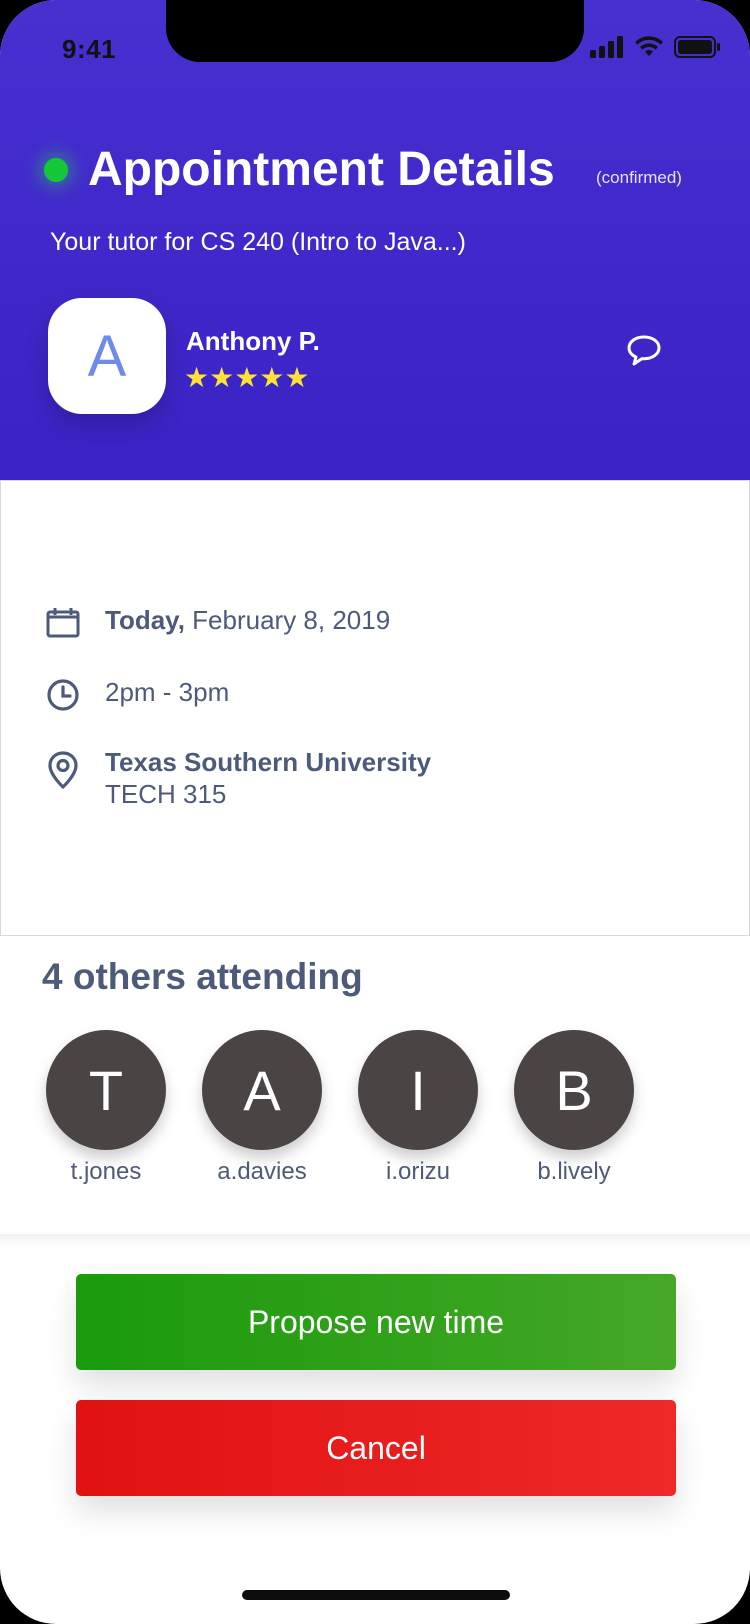 The width and height of the screenshot is (750, 1624). Describe the element at coordinates (639, 177) in the screenshot. I see `confirmation-status: (confirmed)` at that location.